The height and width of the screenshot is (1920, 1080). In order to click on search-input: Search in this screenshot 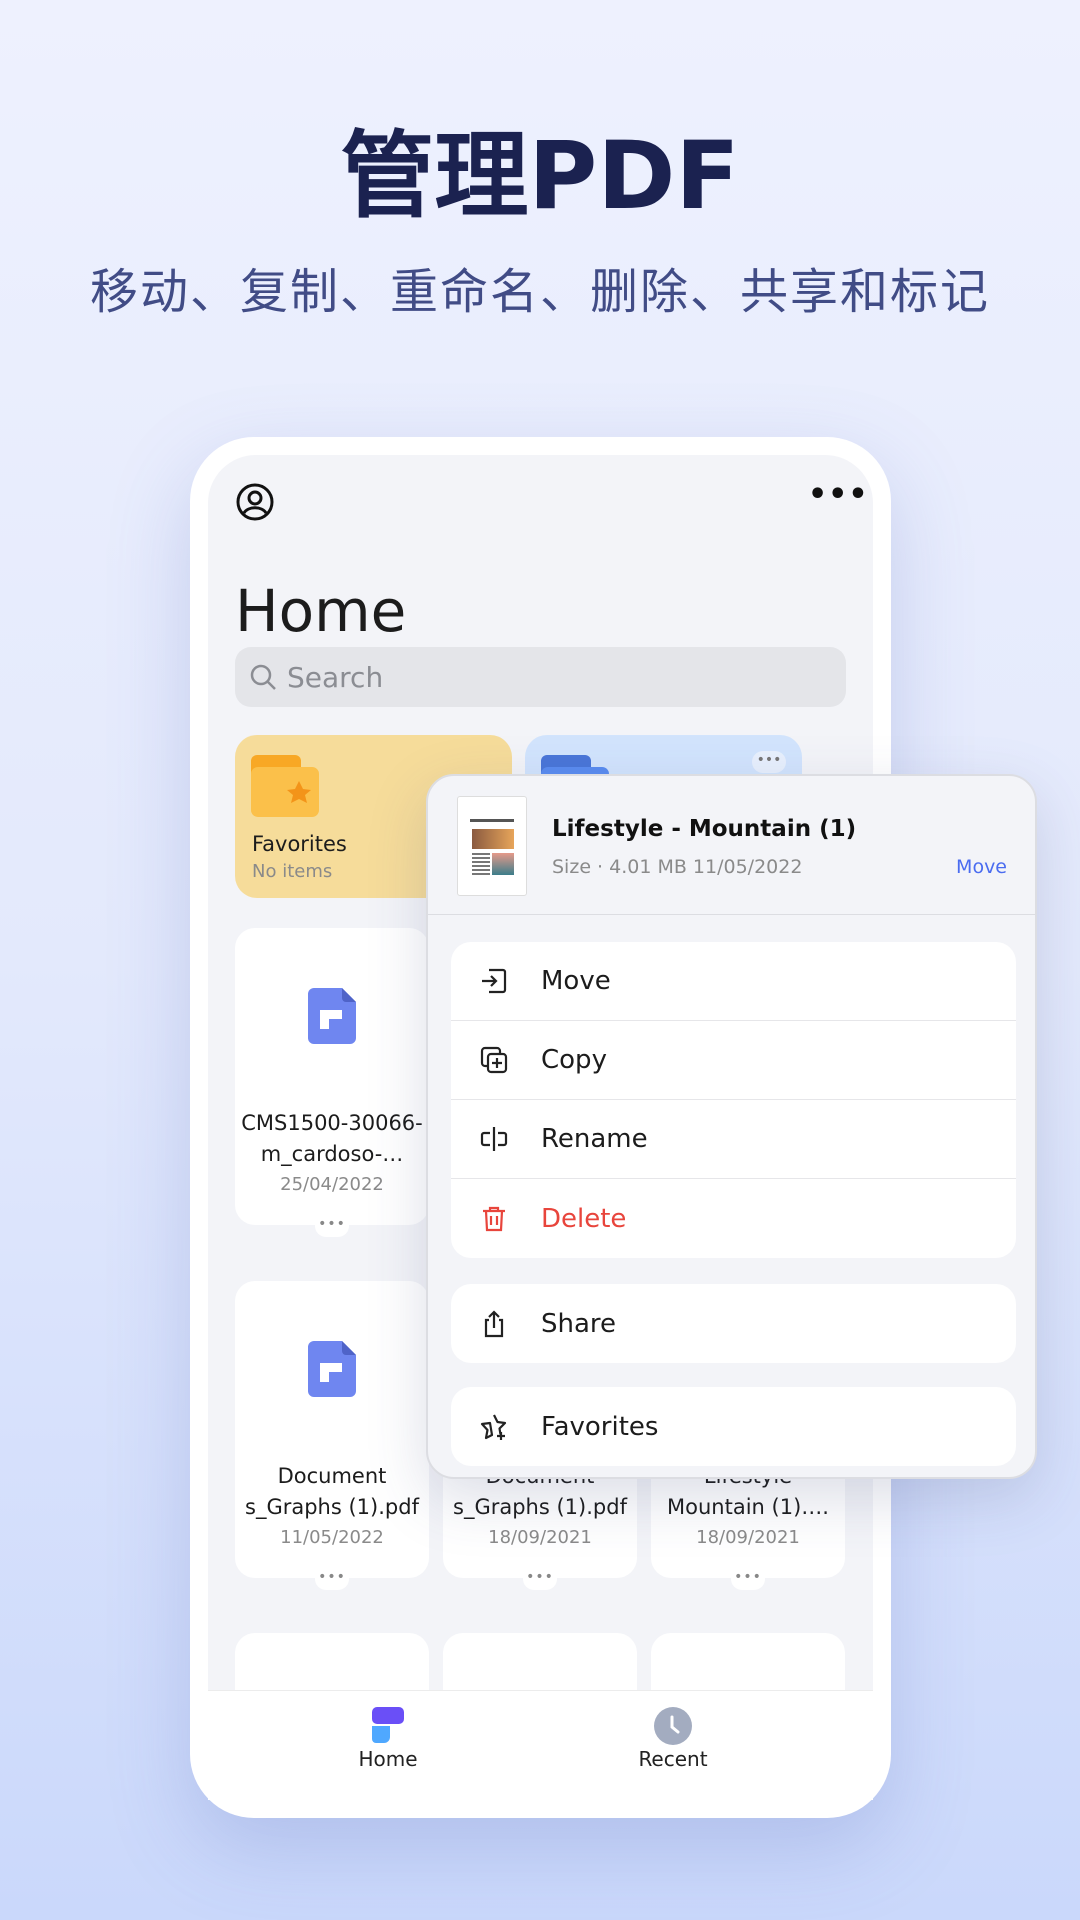, I will do `click(540, 677)`.